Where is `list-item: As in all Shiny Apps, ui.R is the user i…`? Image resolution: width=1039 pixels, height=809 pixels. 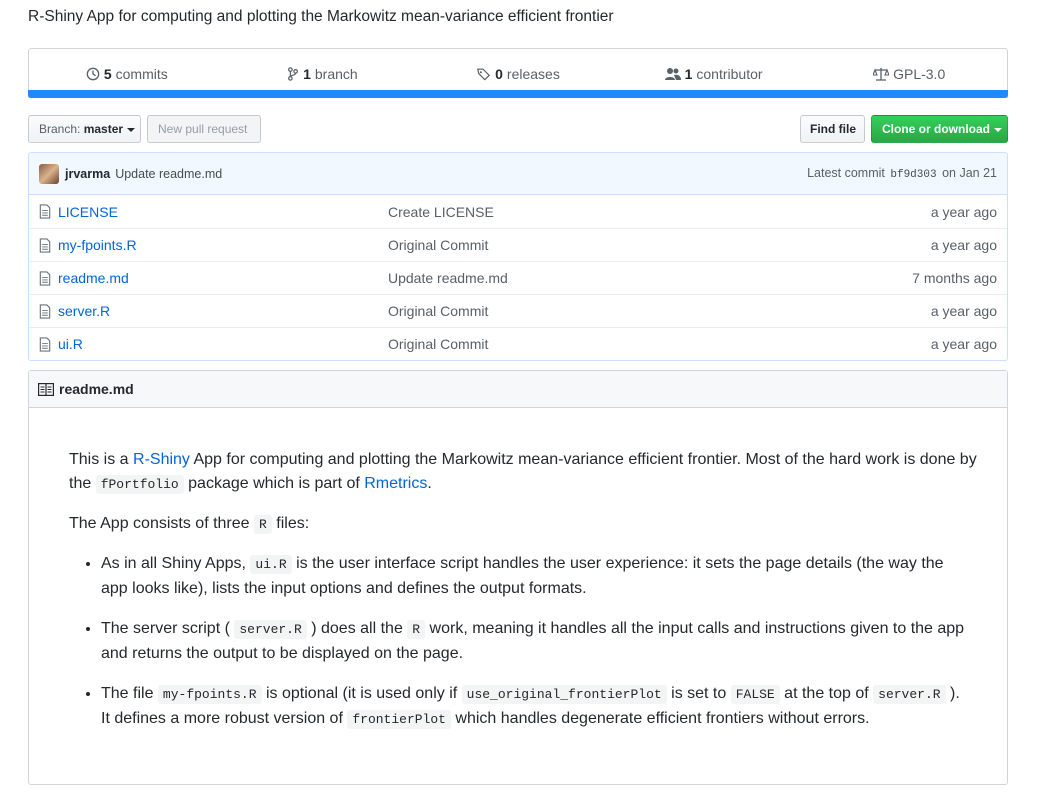 list-item: As in all Shiny Apps, ui.R is the user i… is located at coordinates (535, 576).